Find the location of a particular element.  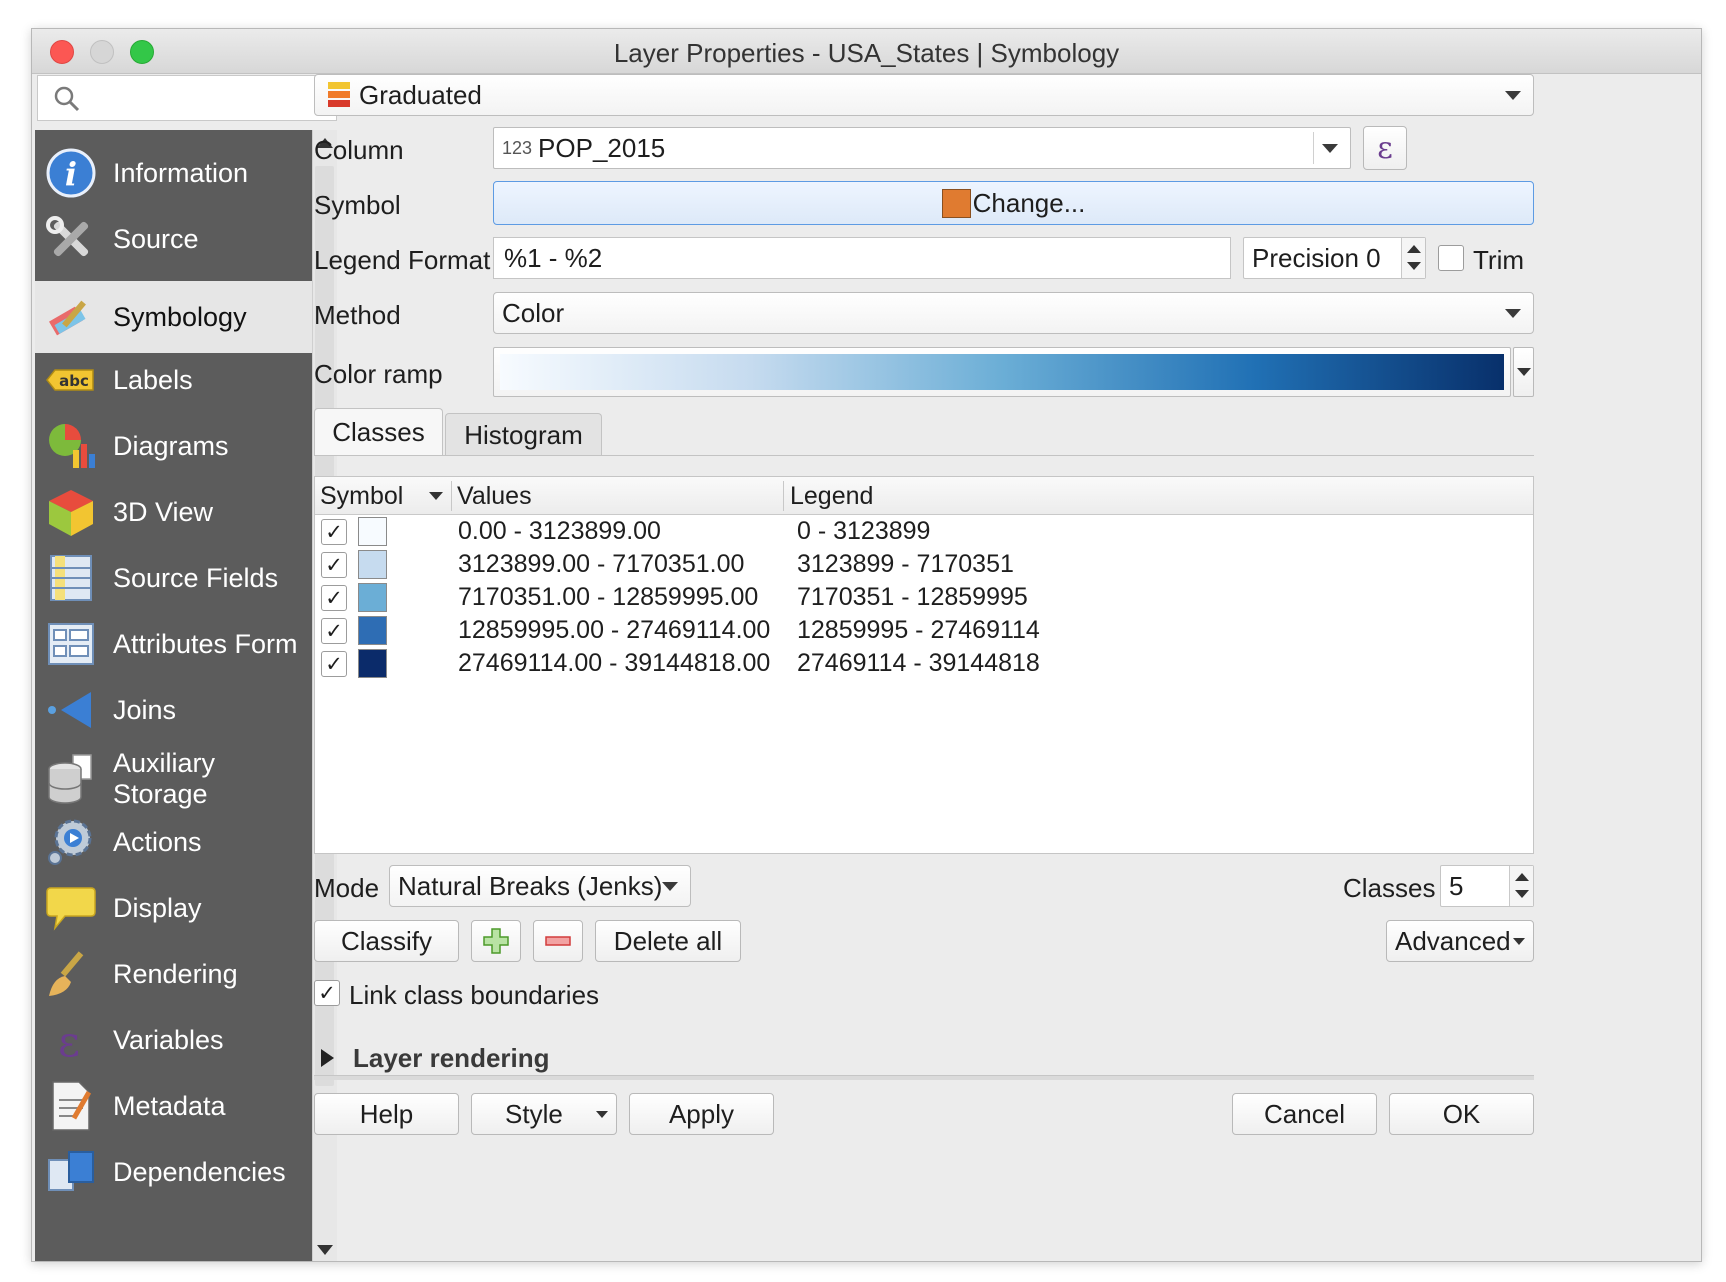

color-ramp-button is located at coordinates (1002, 372).